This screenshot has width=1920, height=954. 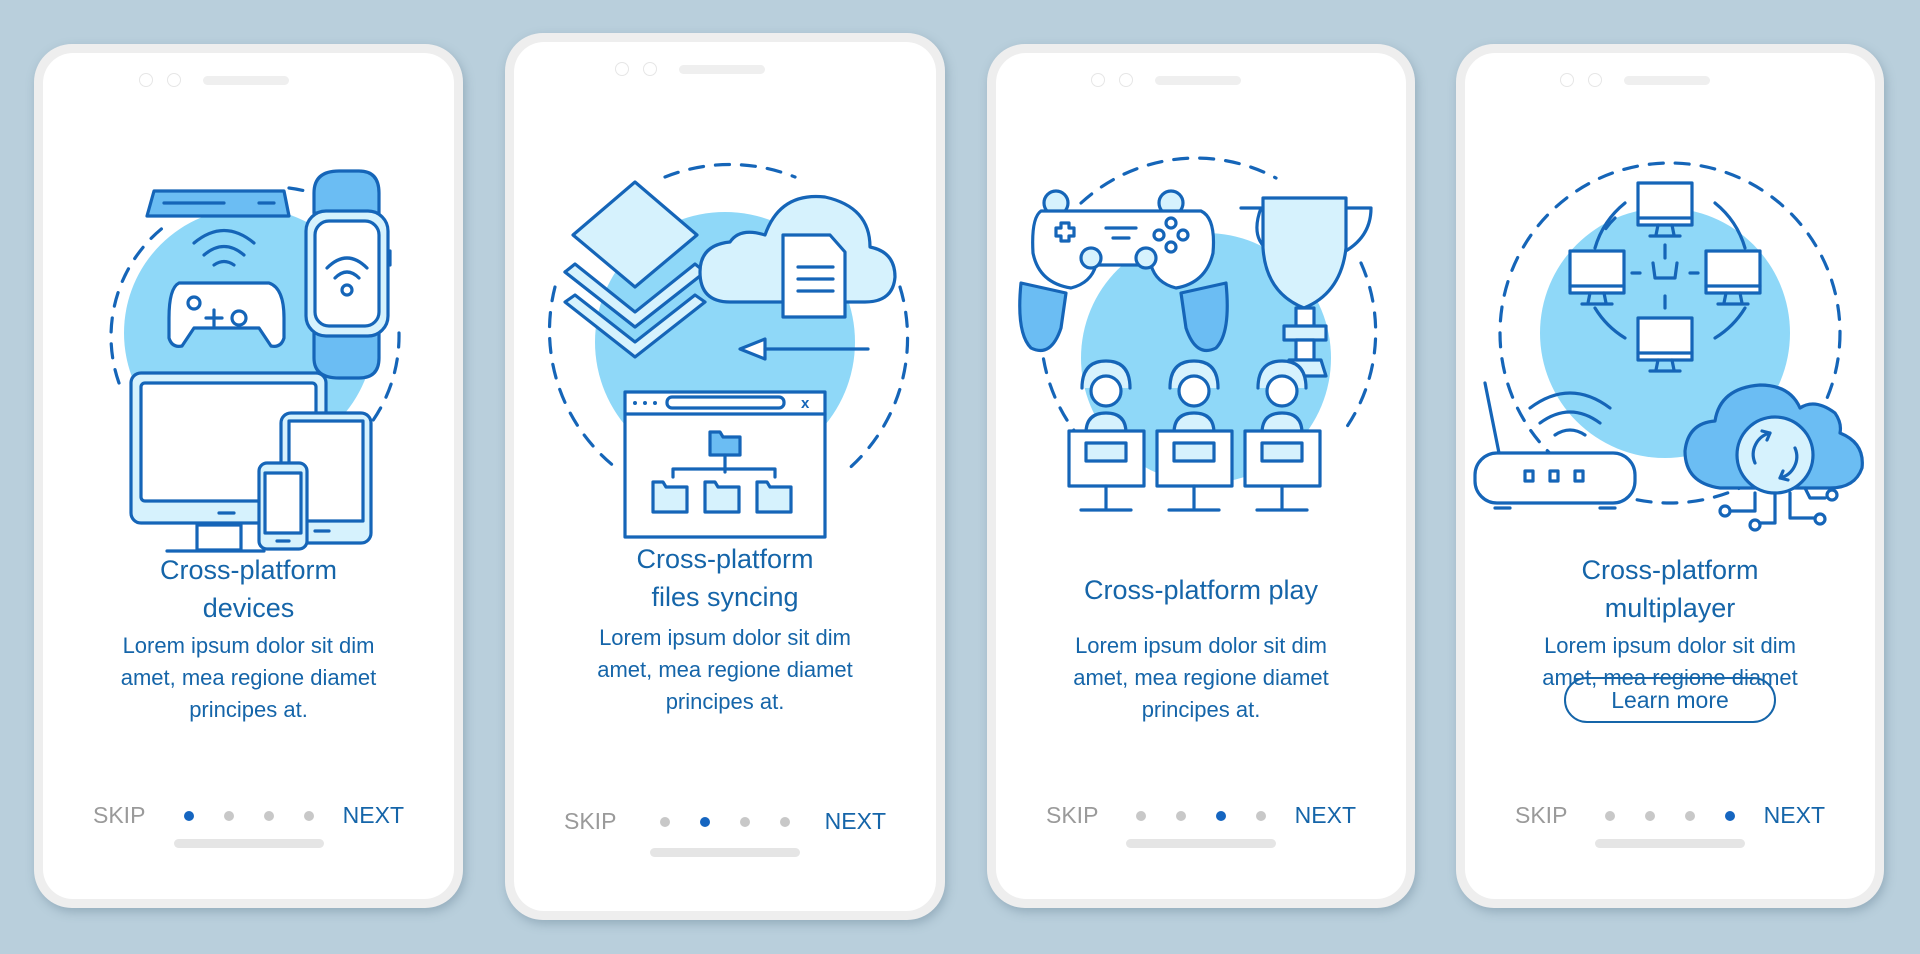 What do you see at coordinates (217, 203) in the screenshot?
I see `set-top-box-icon` at bounding box center [217, 203].